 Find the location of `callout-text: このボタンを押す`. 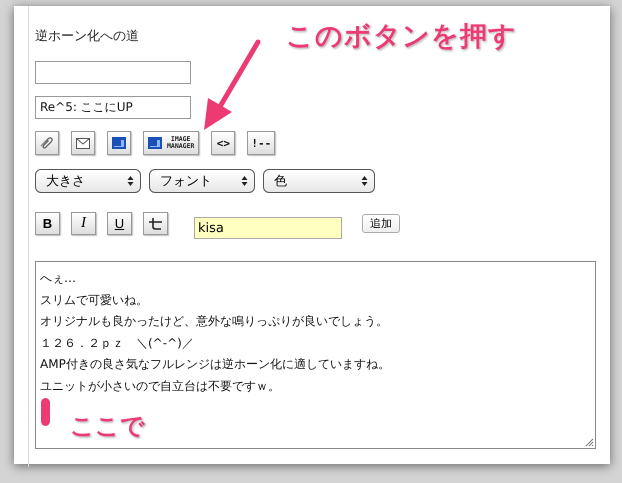

callout-text: このボタンを押す is located at coordinates (401, 37).